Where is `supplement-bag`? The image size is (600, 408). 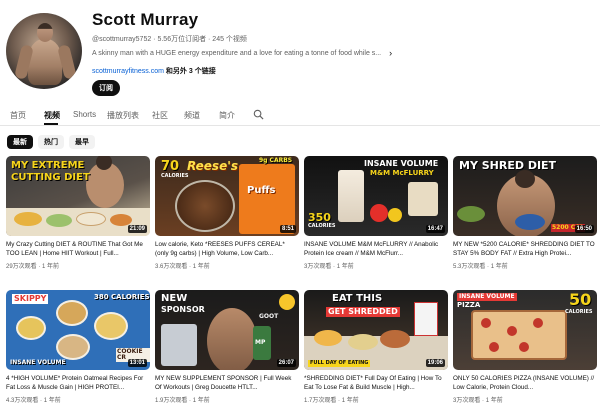 supplement-bag is located at coordinates (179, 345).